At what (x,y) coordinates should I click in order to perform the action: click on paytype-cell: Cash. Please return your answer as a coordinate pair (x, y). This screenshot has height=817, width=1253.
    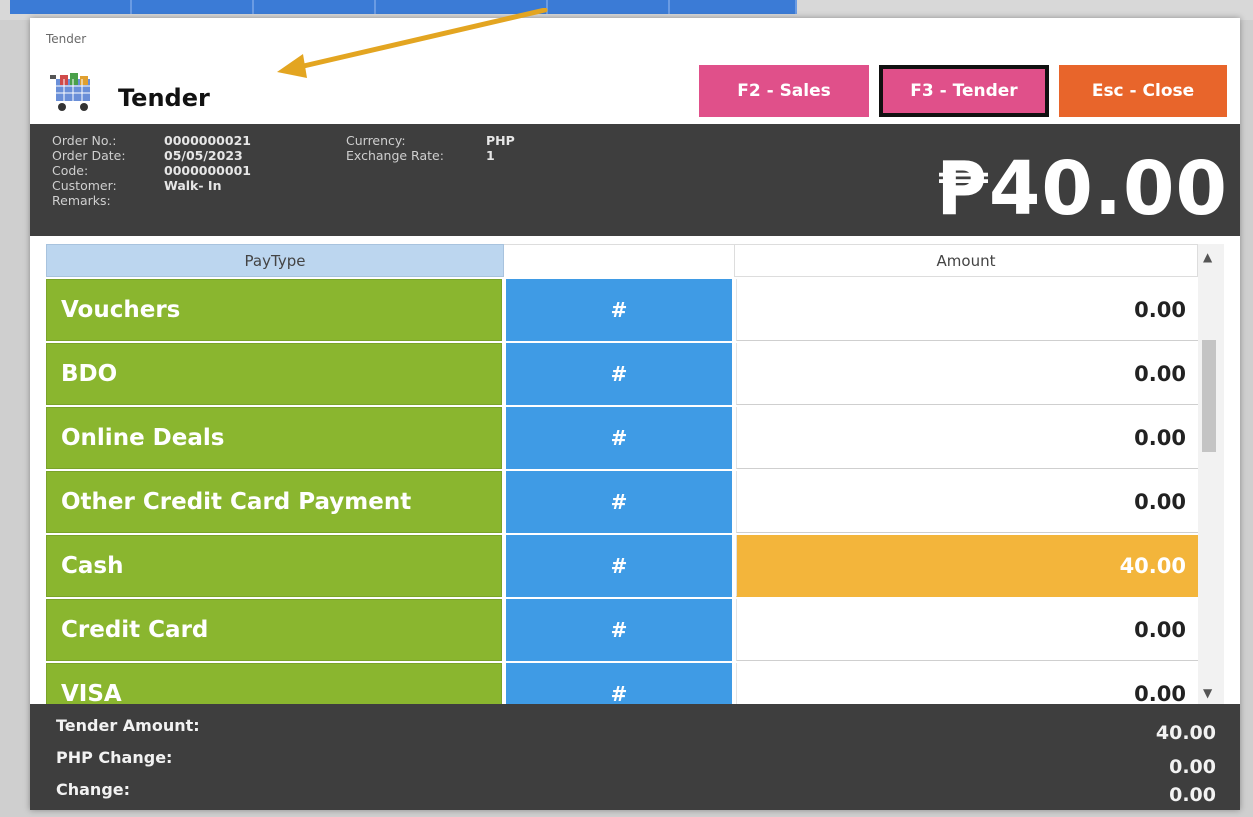
    Looking at the image, I should click on (274, 566).